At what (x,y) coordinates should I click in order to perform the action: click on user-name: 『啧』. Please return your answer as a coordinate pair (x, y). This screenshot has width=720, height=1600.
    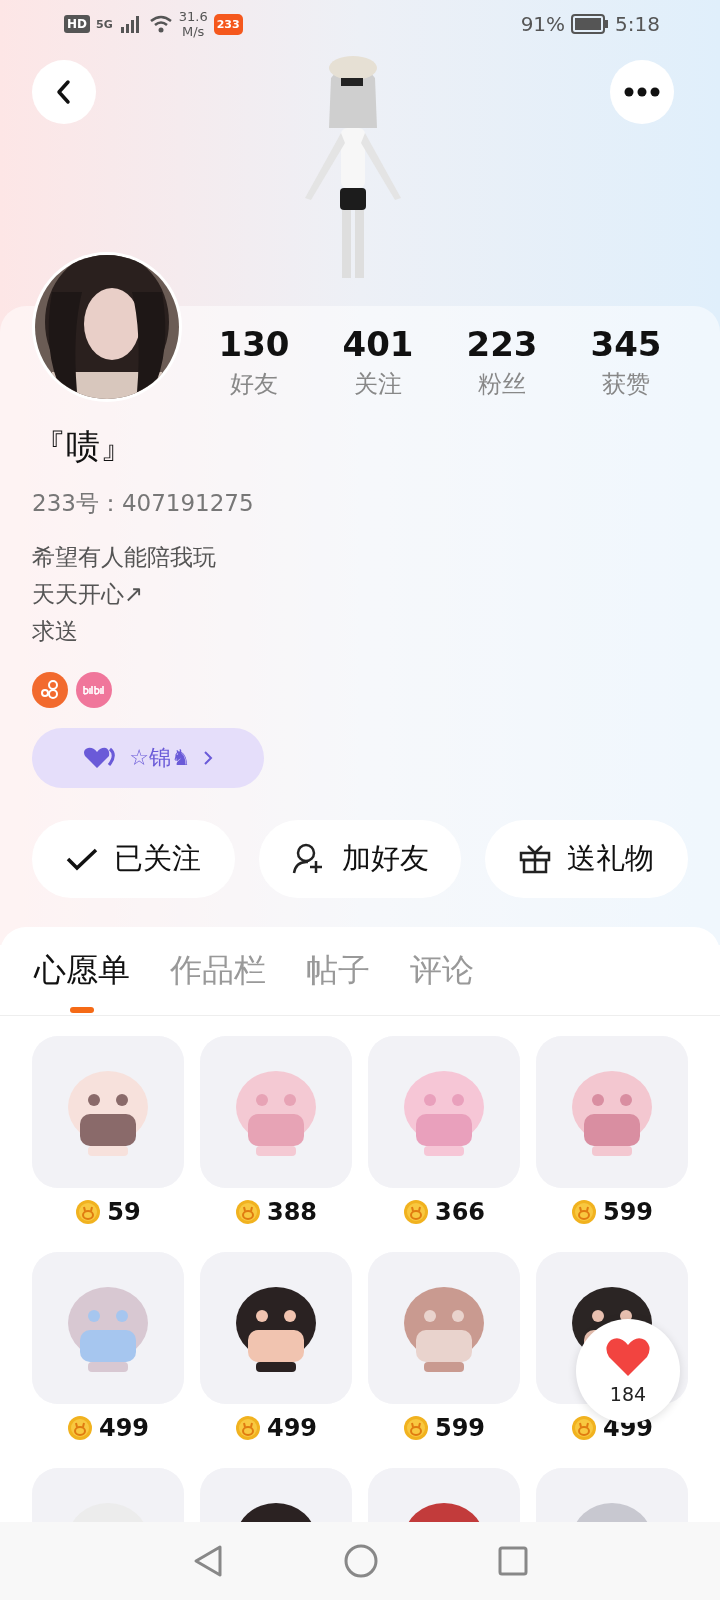
    Looking at the image, I should click on (83, 446).